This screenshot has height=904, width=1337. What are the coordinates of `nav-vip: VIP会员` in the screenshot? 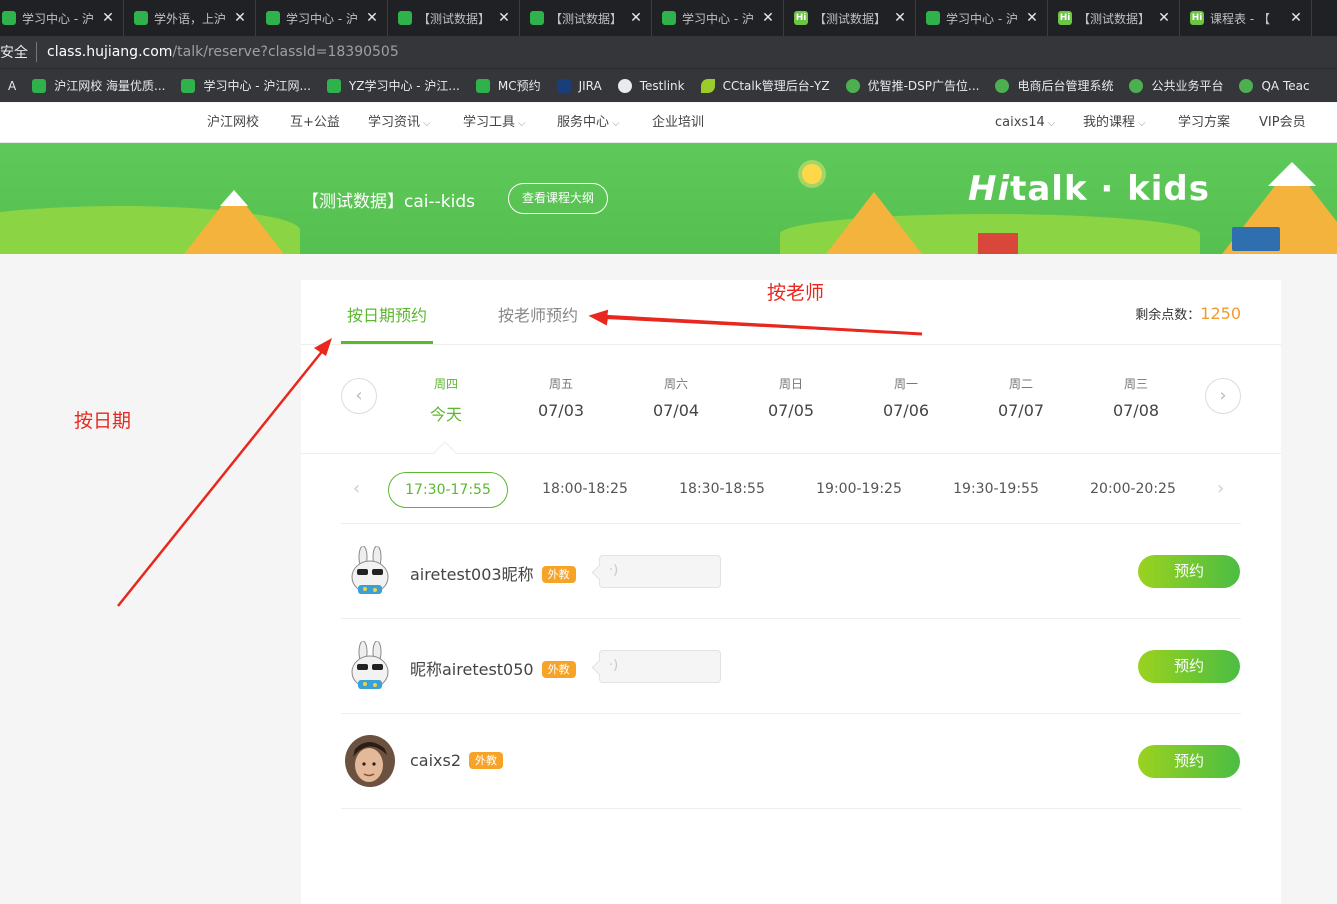 It's located at (1282, 123).